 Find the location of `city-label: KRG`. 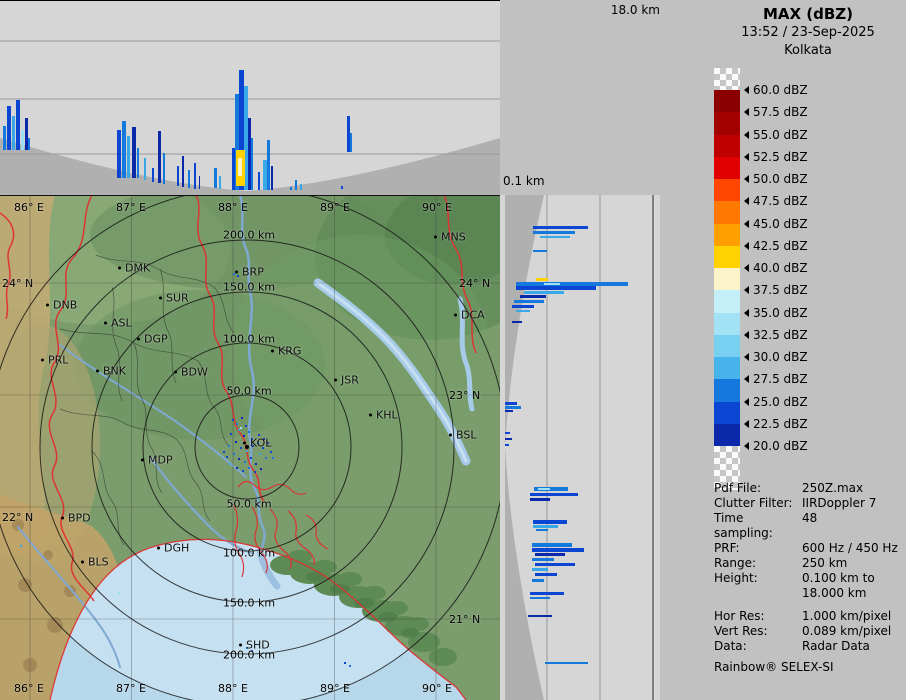

city-label: KRG is located at coordinates (290, 351).